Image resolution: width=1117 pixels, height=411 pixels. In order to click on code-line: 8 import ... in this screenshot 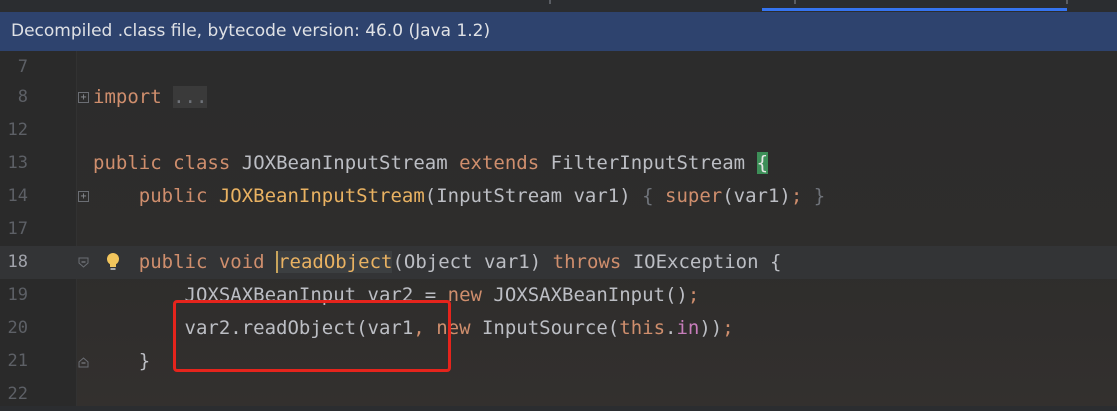, I will do `click(558, 97)`.